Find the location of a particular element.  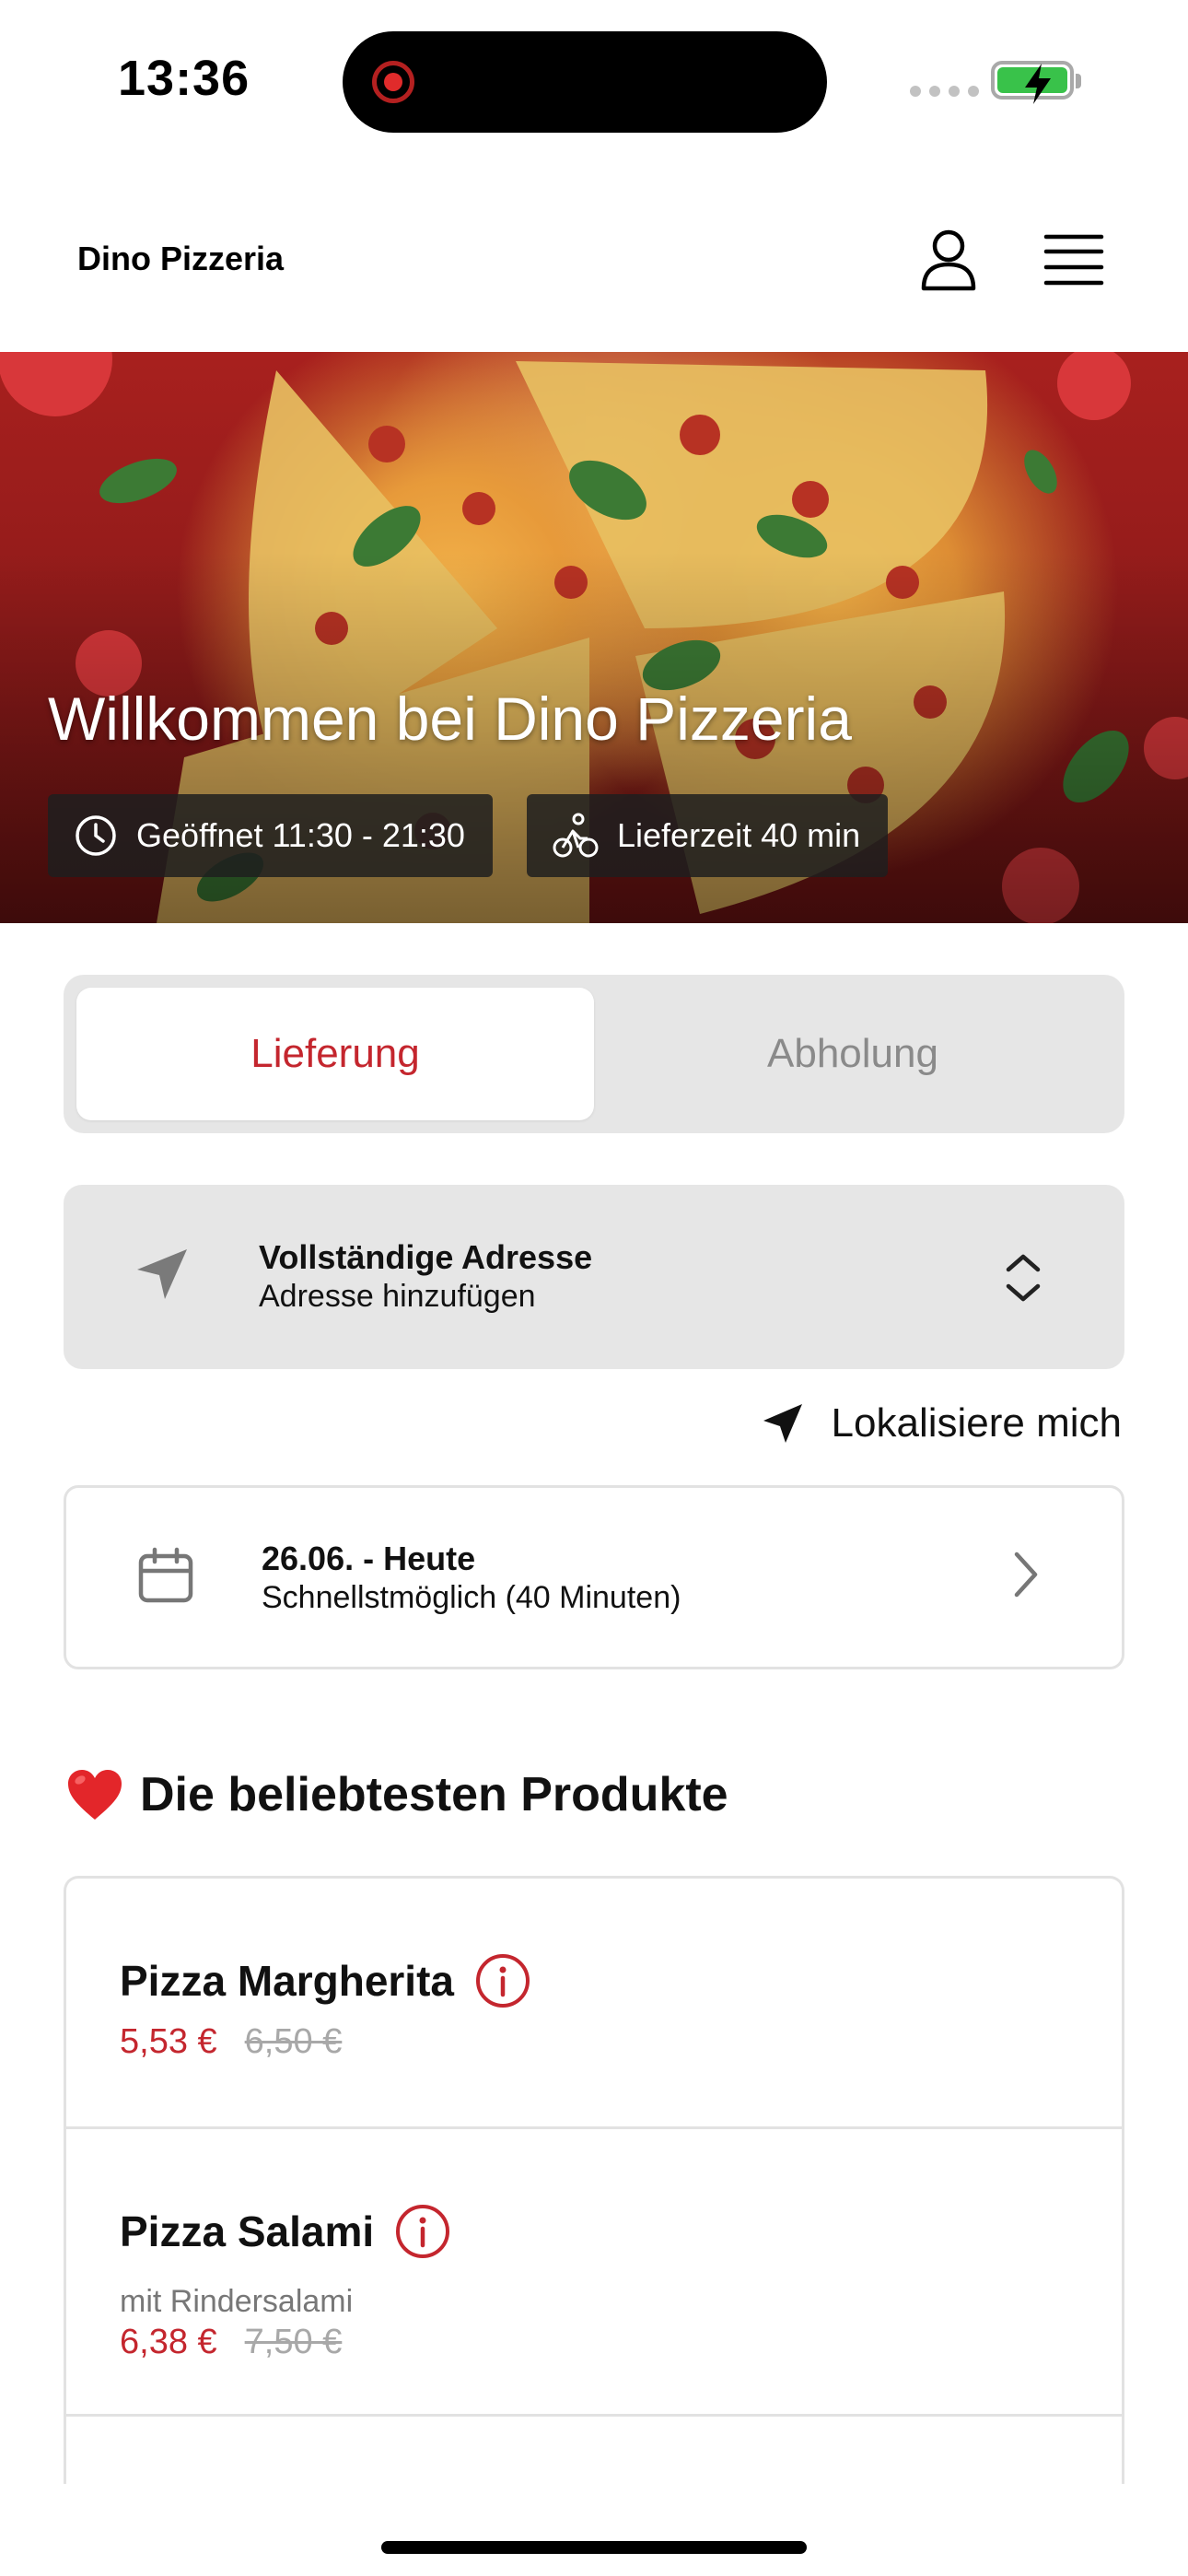

product-name: Pizza Margherita is located at coordinates (287, 1981).